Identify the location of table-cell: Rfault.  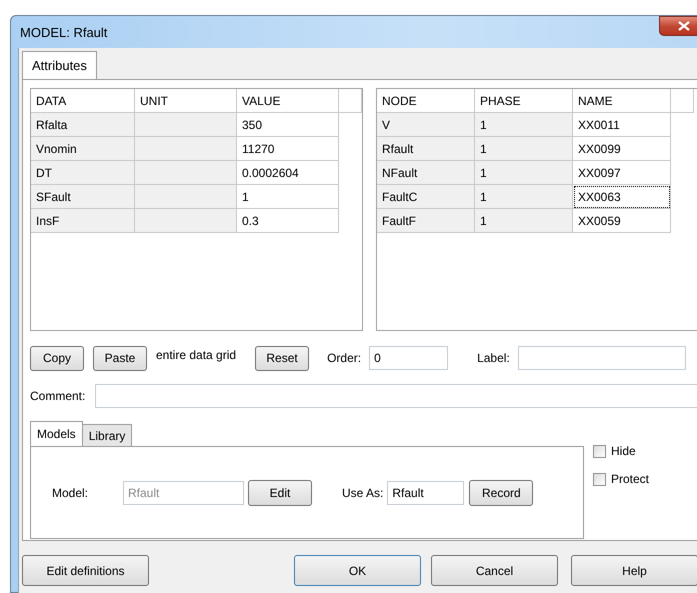
(426, 149).